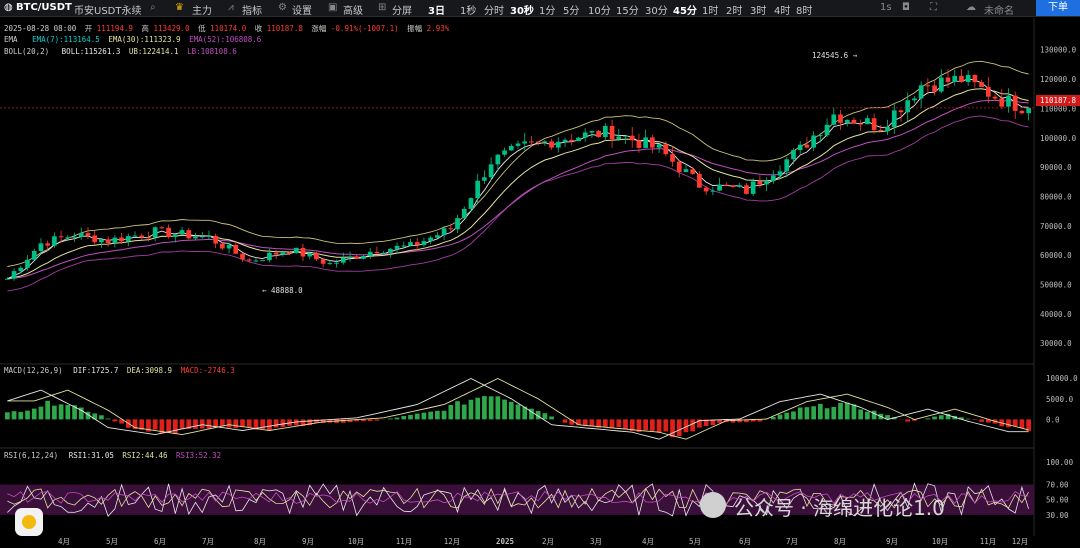  What do you see at coordinates (745, 541) in the screenshot?
I see `time-tick-14: 6月` at bounding box center [745, 541].